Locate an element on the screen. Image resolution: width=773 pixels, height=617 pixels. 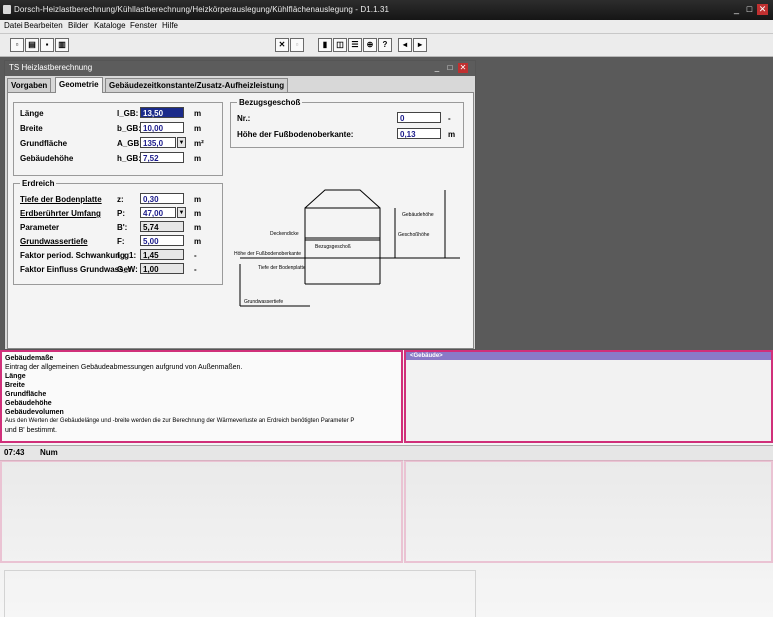
umfang-input: 47,00 is located at coordinates (158, 212).